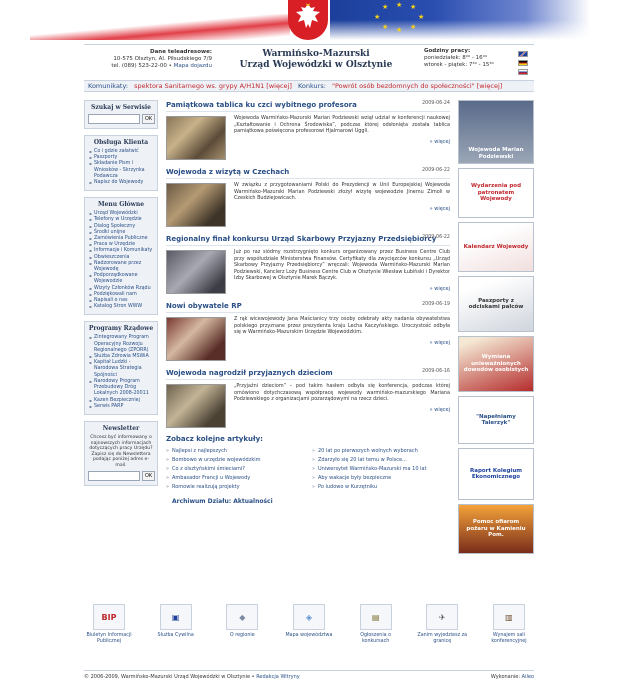  What do you see at coordinates (278, 677) in the screenshot?
I see `redaction-link: Redakcja Witryny` at bounding box center [278, 677].